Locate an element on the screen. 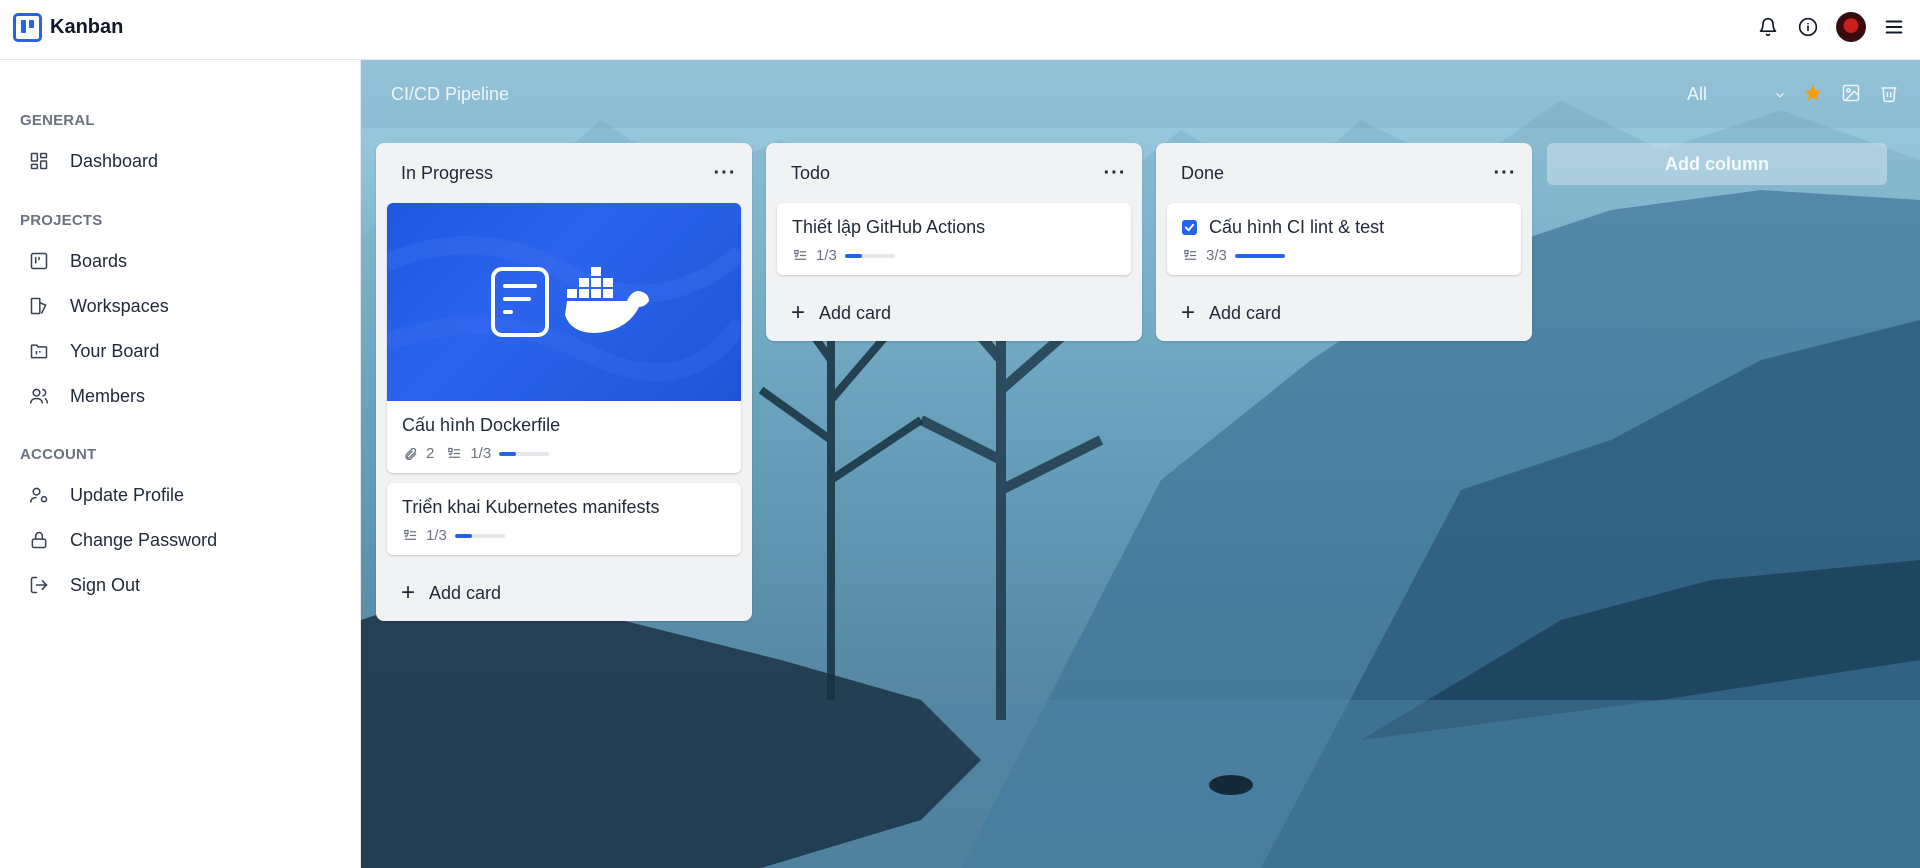 This screenshot has width=1920, height=868. sidebar-item-workspaces: Workspaces is located at coordinates (98, 306).